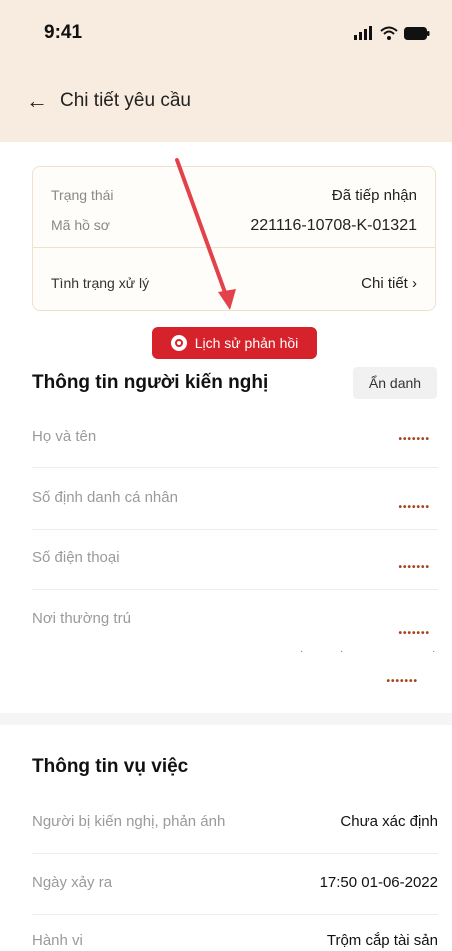 This screenshot has height=951, width=452. I want to click on file-value: 221116-10708-K-01321, so click(333, 225).